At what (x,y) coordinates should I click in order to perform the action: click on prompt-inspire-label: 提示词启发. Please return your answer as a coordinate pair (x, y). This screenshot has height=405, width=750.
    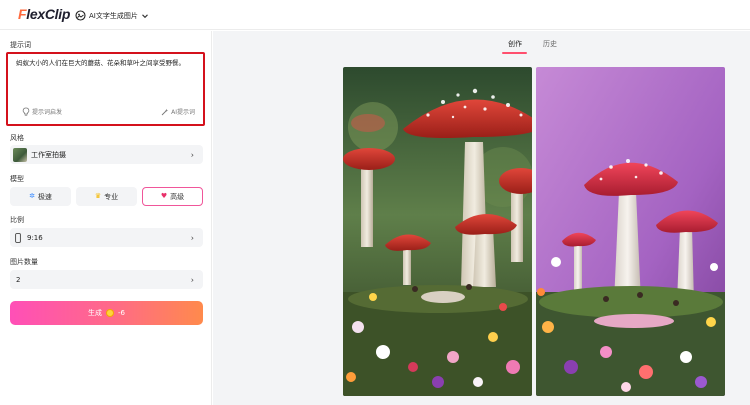
    Looking at the image, I should click on (47, 112).